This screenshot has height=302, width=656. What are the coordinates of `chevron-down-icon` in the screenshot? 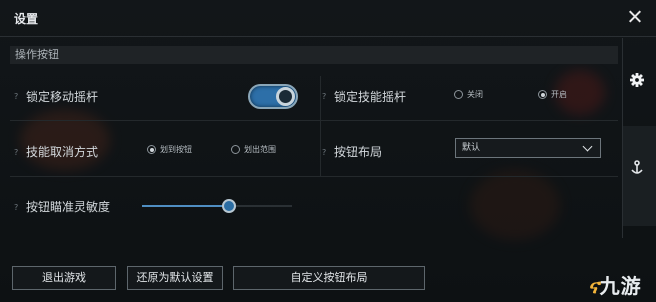 It's located at (587, 146).